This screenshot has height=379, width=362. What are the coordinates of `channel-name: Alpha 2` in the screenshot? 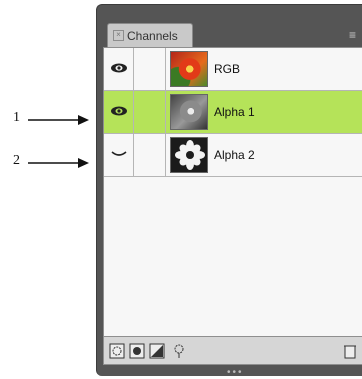 It's located at (234, 155).